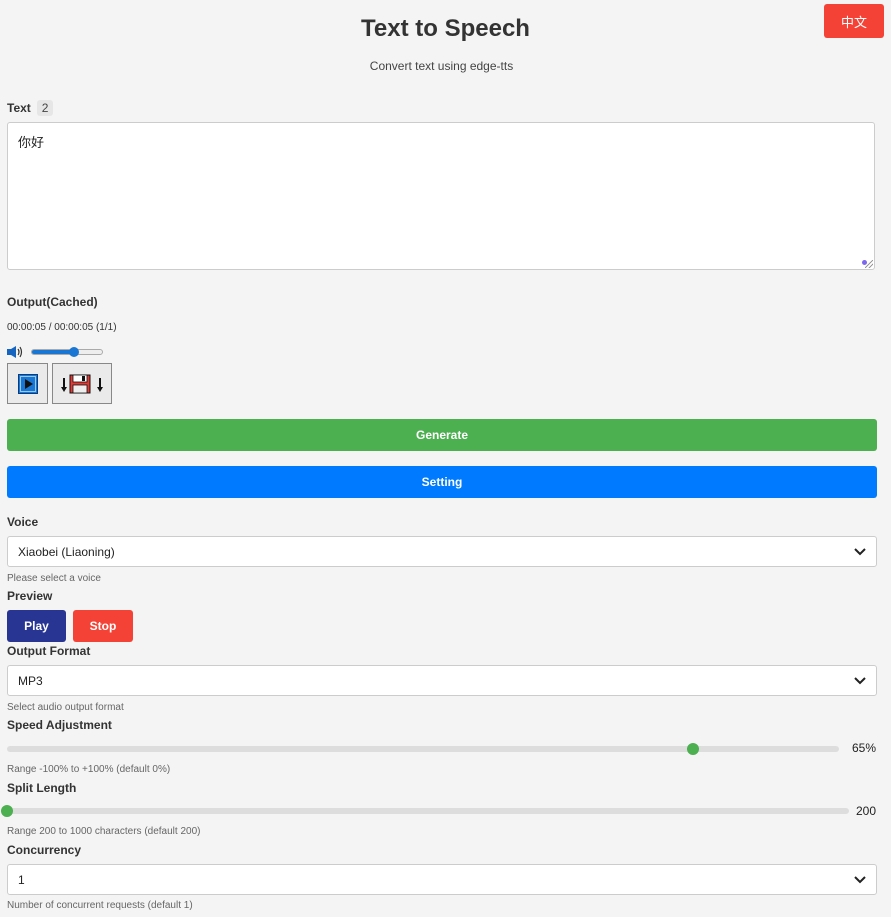  I want to click on volume-control, so click(55, 352).